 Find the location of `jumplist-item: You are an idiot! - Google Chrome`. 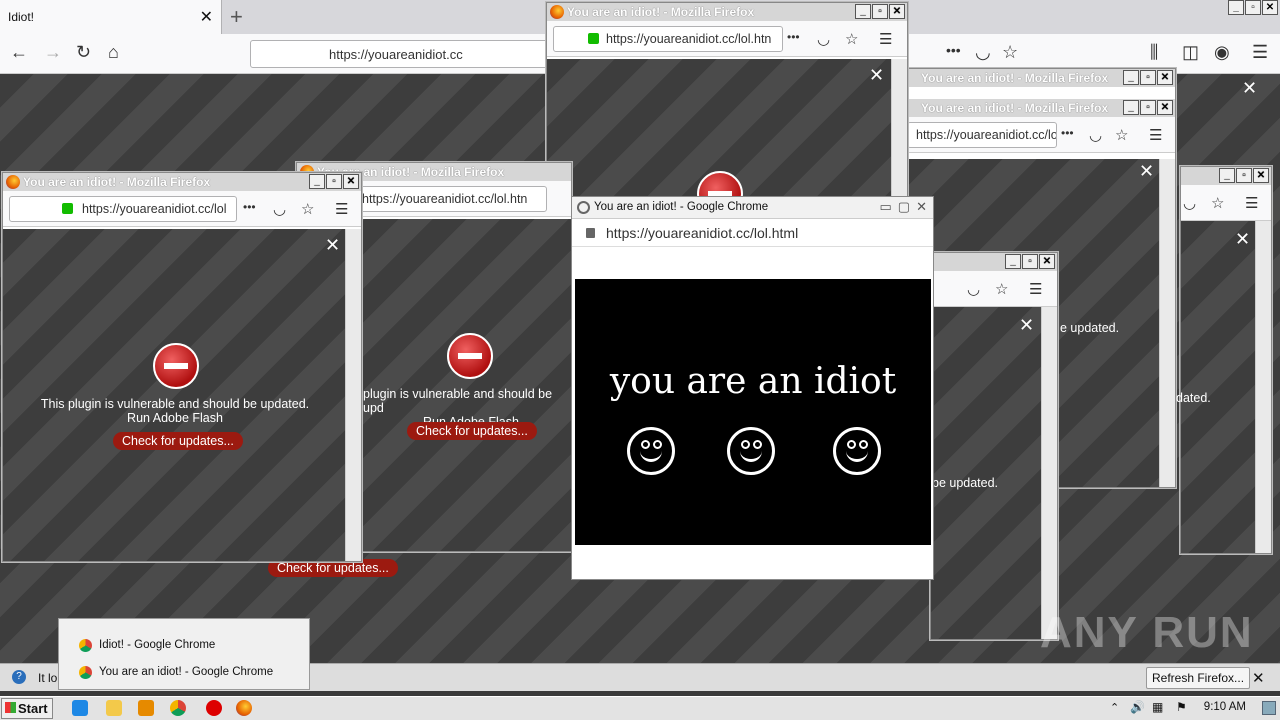

jumplist-item: You are an idiot! - Google Chrome is located at coordinates (176, 672).